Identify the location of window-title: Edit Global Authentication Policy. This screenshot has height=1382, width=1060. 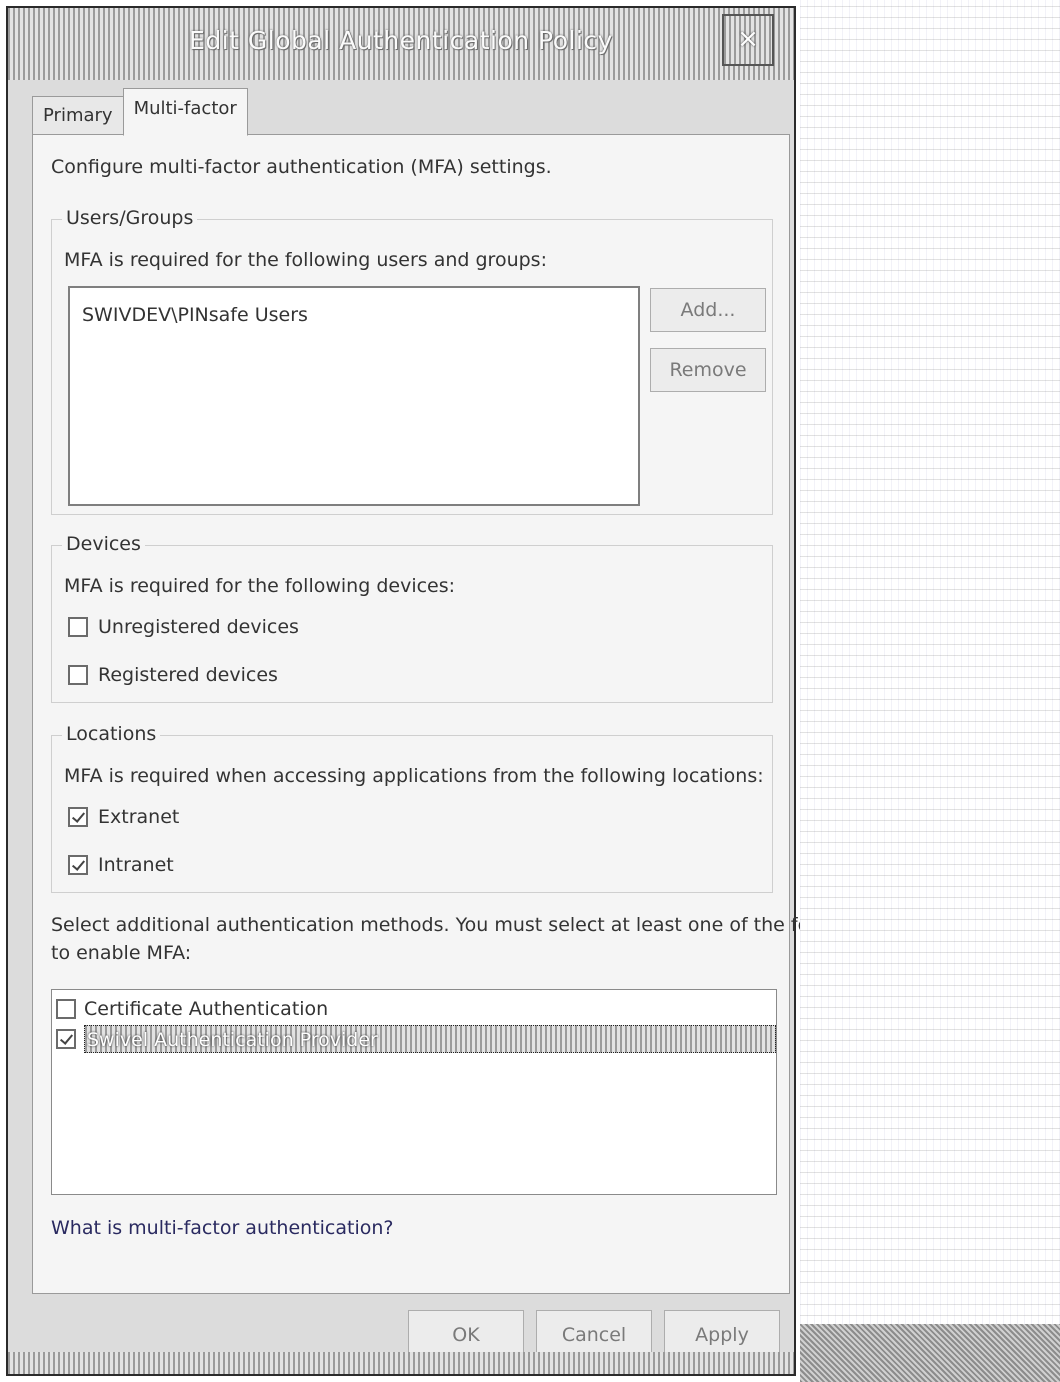
(401, 40).